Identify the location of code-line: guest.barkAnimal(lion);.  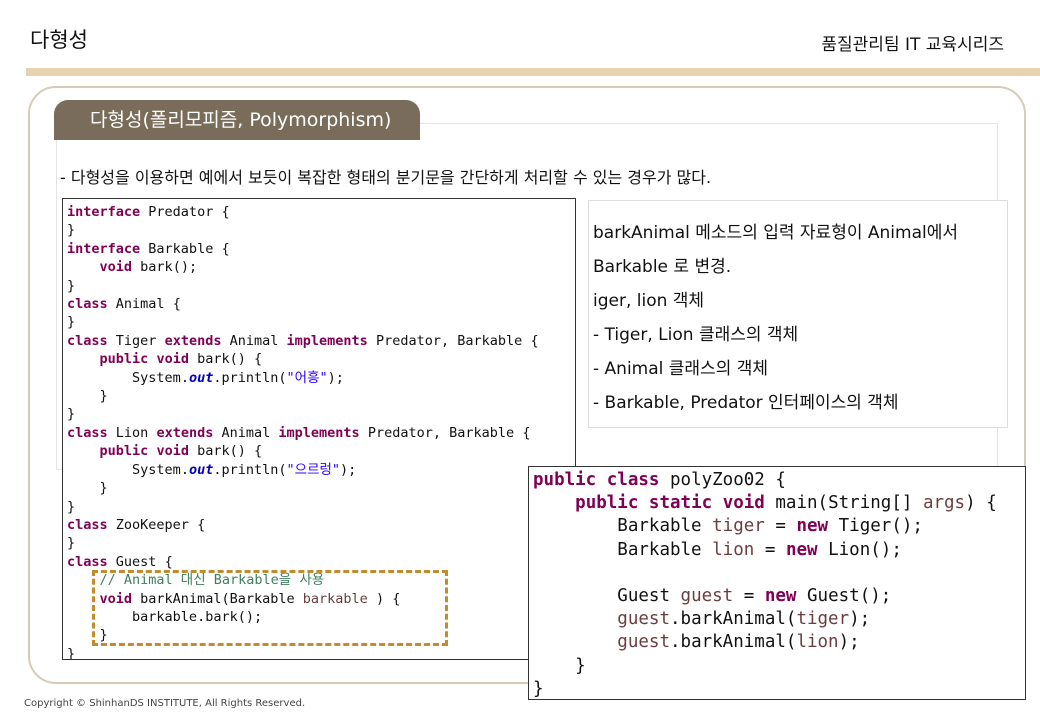
(738, 642).